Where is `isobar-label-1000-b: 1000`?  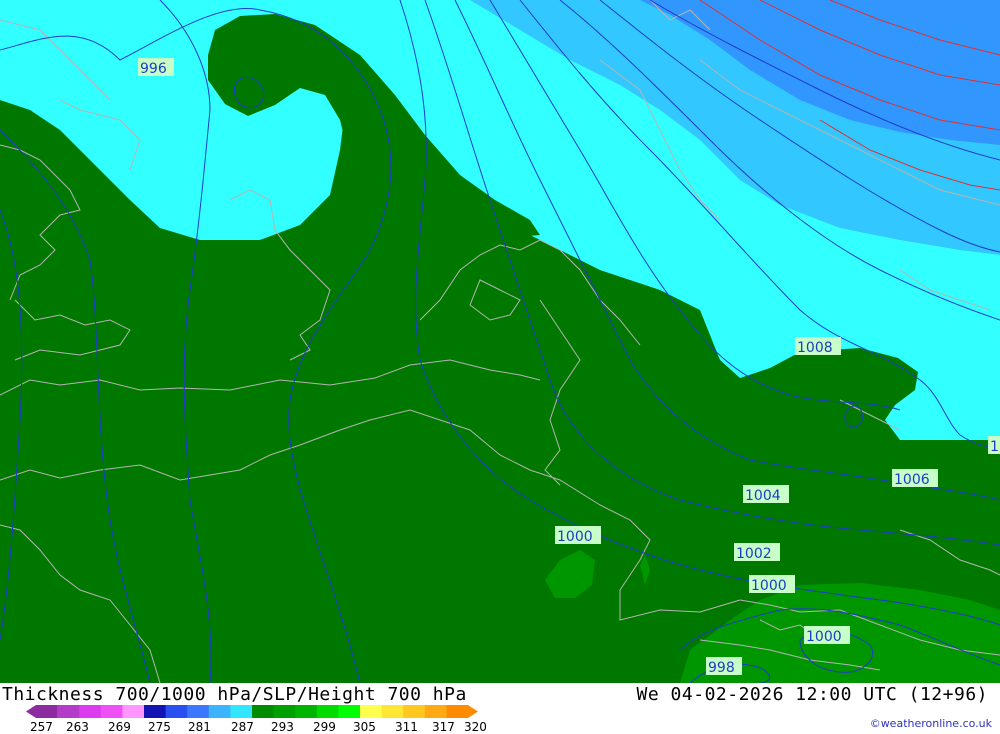 isobar-label-1000-b: 1000 is located at coordinates (772, 584).